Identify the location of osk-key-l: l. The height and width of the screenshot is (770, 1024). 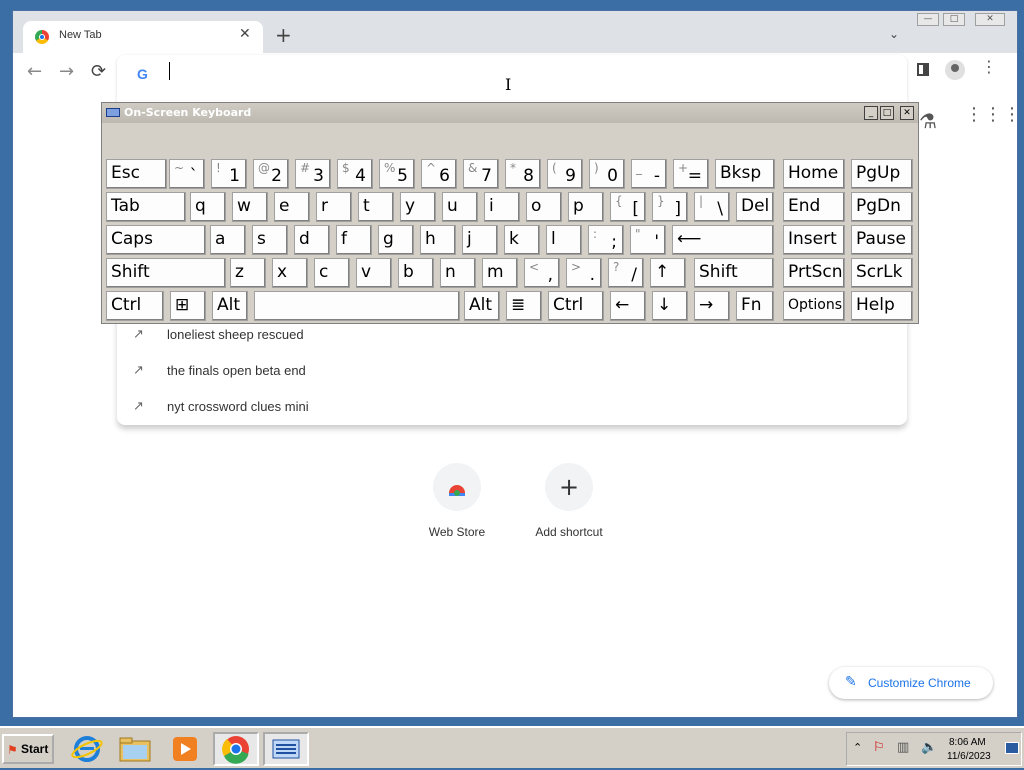
(564, 240).